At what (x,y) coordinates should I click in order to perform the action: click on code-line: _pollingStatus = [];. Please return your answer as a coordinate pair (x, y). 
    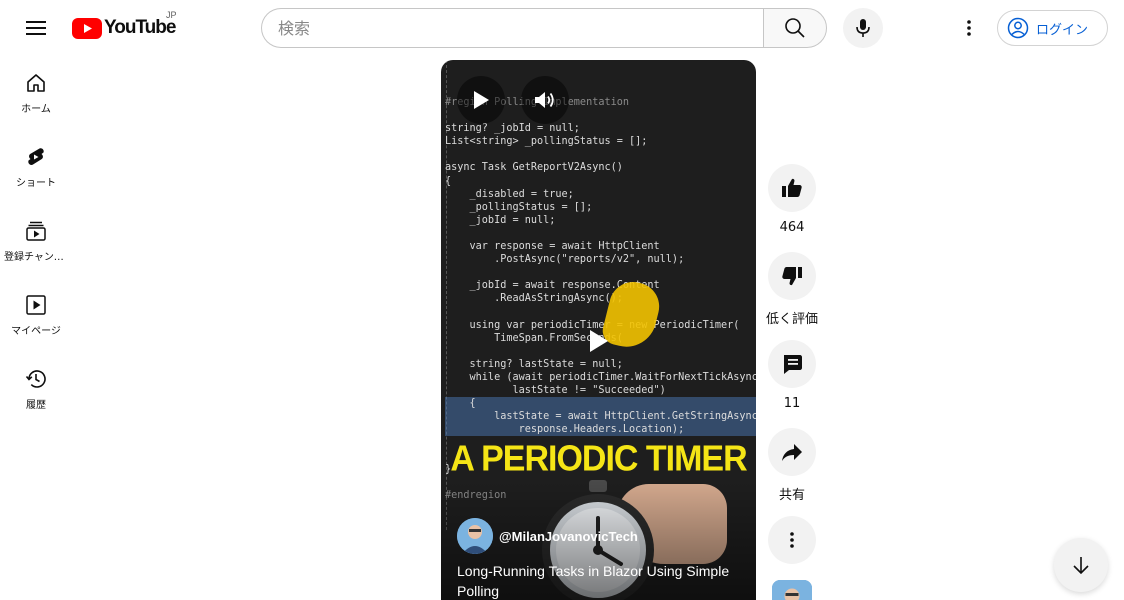
    Looking at the image, I should click on (519, 207).